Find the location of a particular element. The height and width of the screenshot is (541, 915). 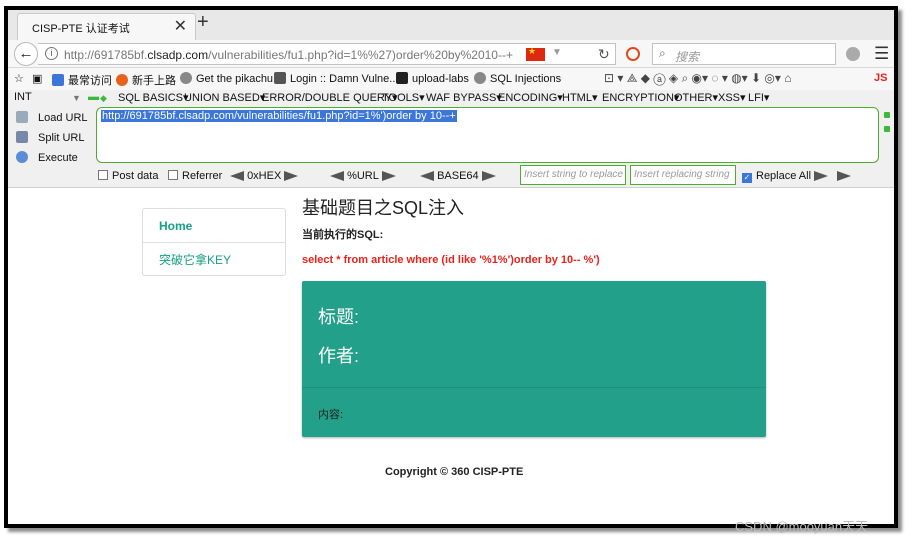

tab-title: CISP-PTE 认证考试 is located at coordinates (81, 29).